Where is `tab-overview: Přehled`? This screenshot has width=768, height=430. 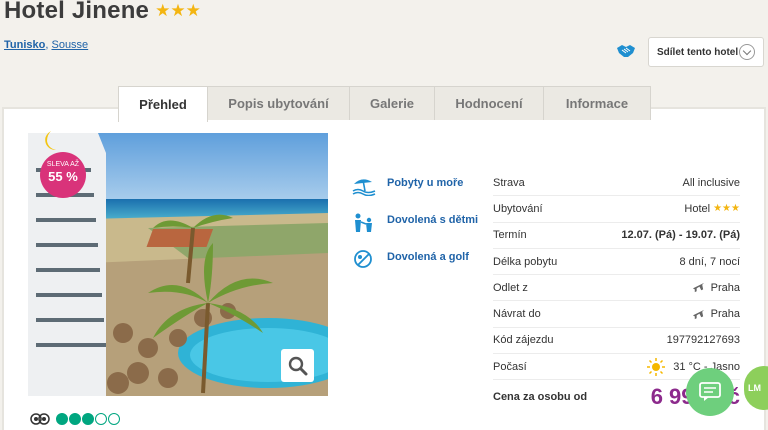 tab-overview: Přehled is located at coordinates (163, 104).